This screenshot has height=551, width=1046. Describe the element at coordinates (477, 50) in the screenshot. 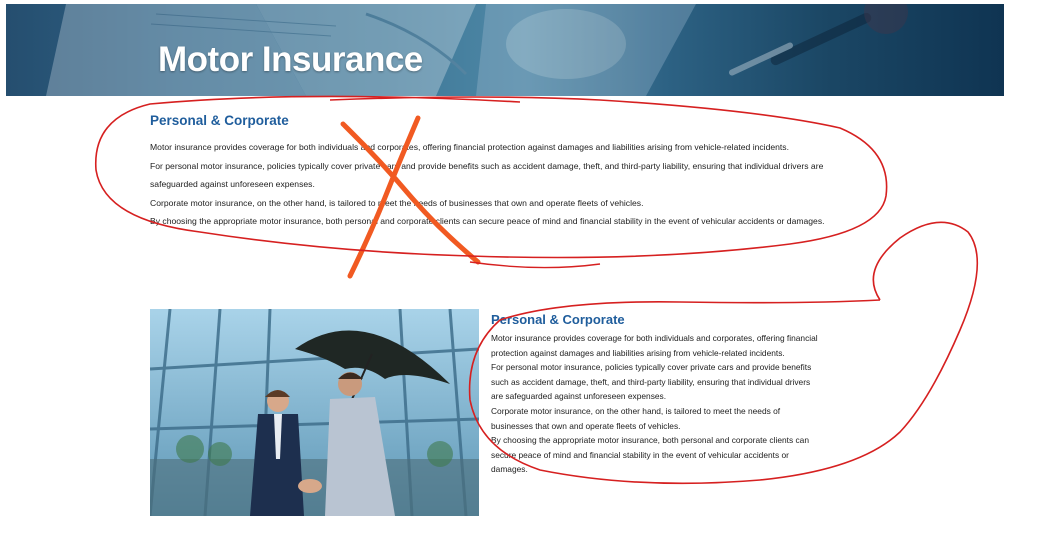

I see `hero-background-image` at that location.